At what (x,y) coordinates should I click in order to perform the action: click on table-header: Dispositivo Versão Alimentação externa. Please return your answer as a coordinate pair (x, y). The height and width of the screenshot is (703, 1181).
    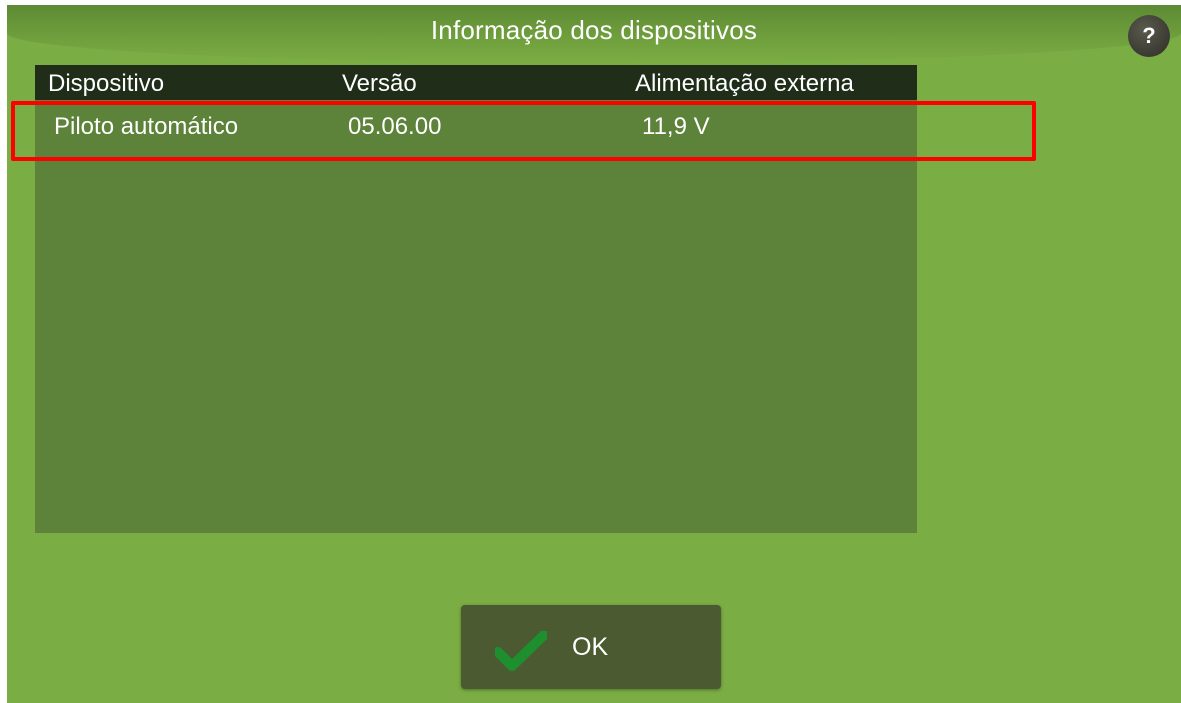
    Looking at the image, I should click on (476, 82).